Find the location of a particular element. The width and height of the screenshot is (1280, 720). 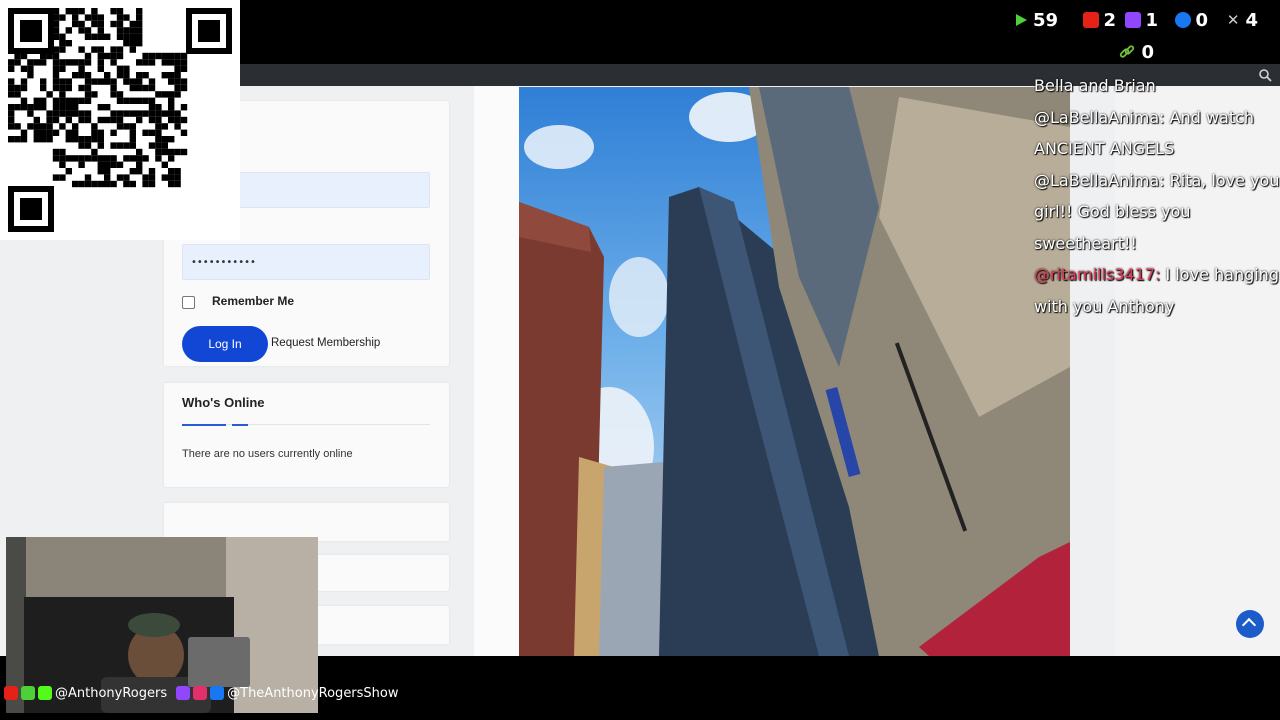

request-membership-link: Request Membership is located at coordinates (325, 343).